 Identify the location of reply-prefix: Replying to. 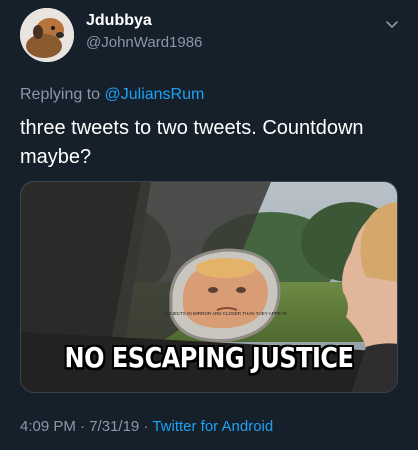
(62, 94).